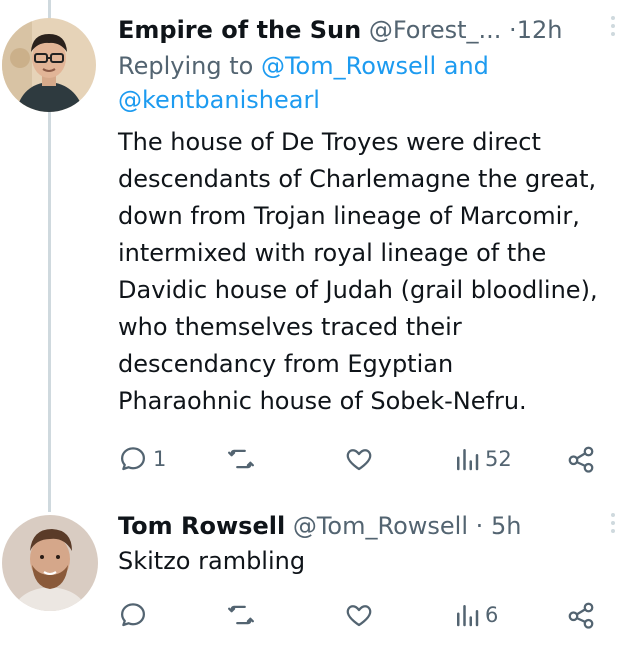 The height and width of the screenshot is (653, 640). Describe the element at coordinates (332, 253) in the screenshot. I see `tweet-text-line: intermixed with royal lineage of the` at that location.